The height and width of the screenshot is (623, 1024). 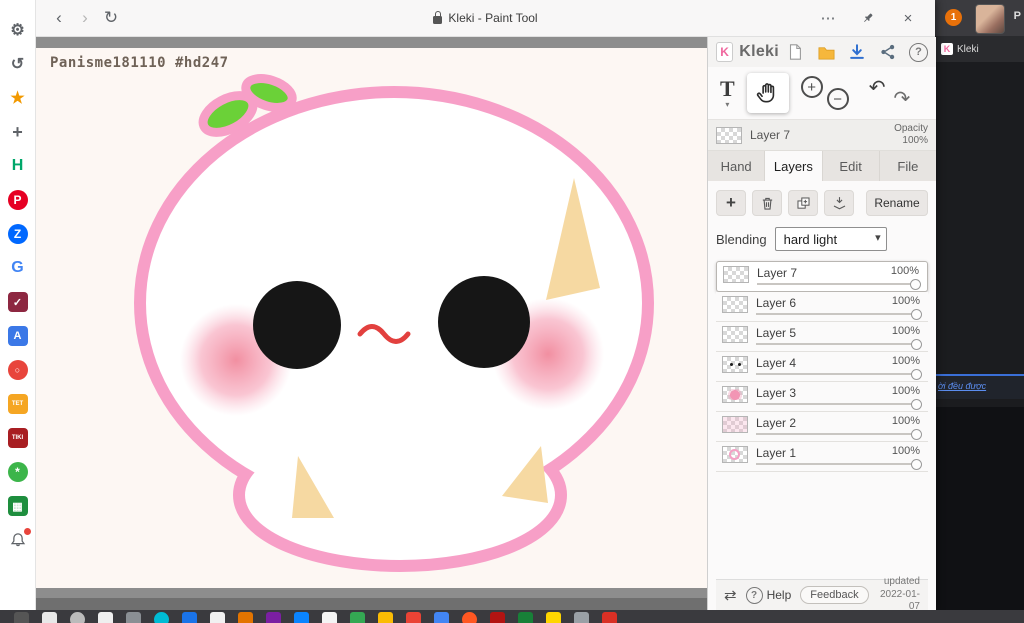 I want to click on tab-edit: Edit, so click(x=851, y=166).